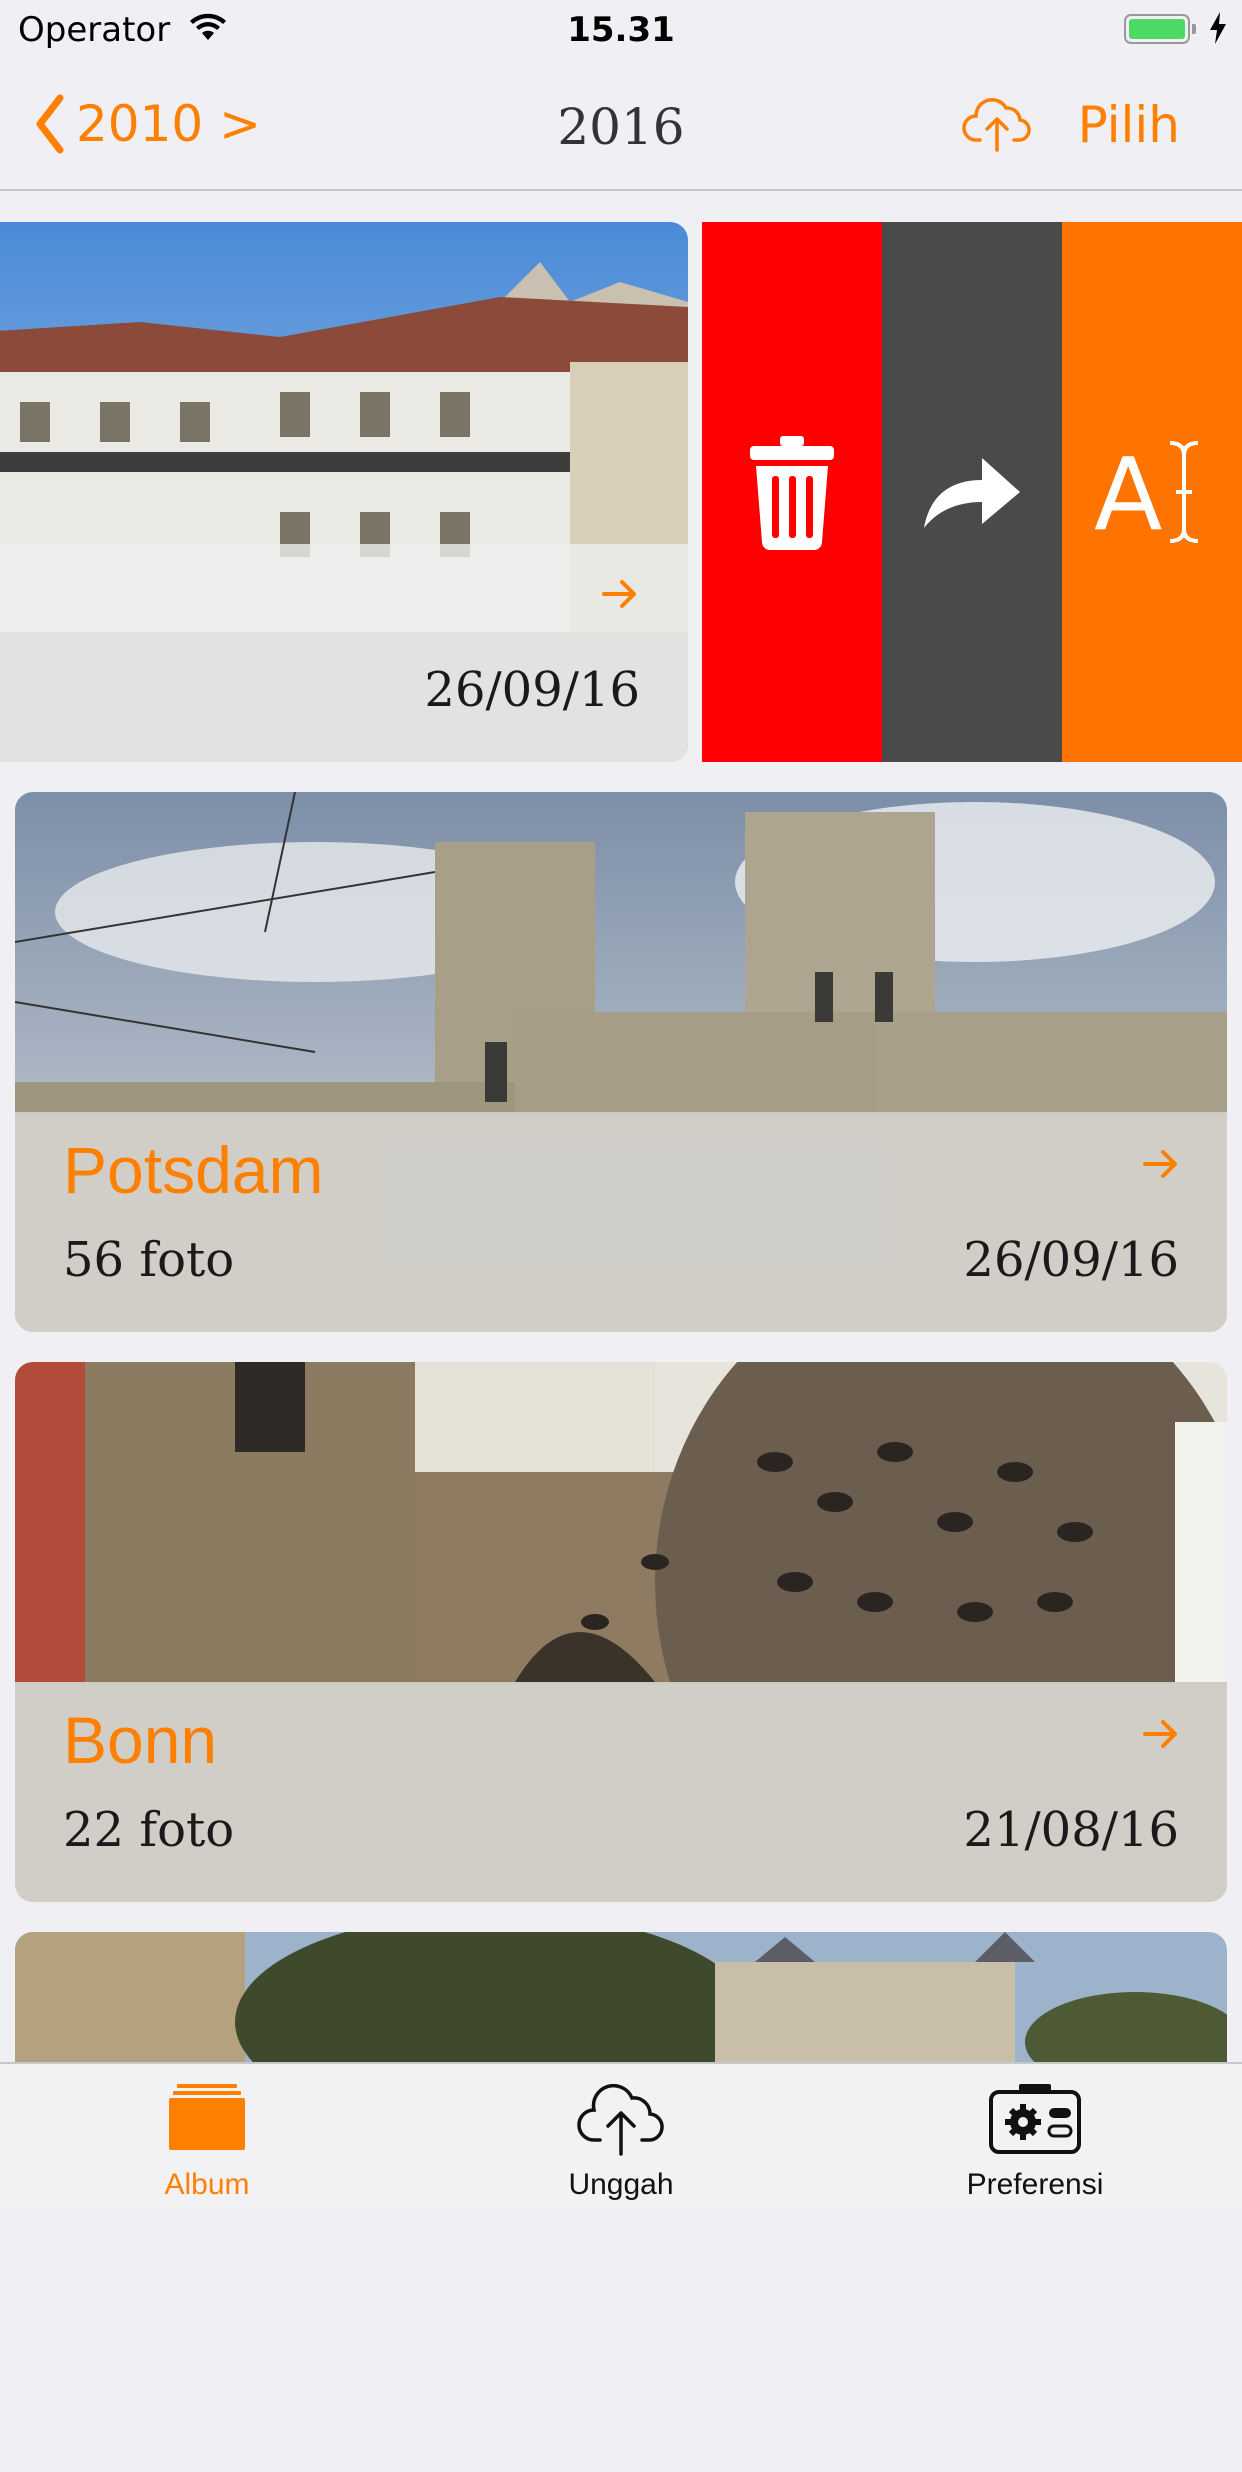 This screenshot has width=1242, height=2472. I want to click on album-info-panel: ) 26/09/16, so click(344, 653).